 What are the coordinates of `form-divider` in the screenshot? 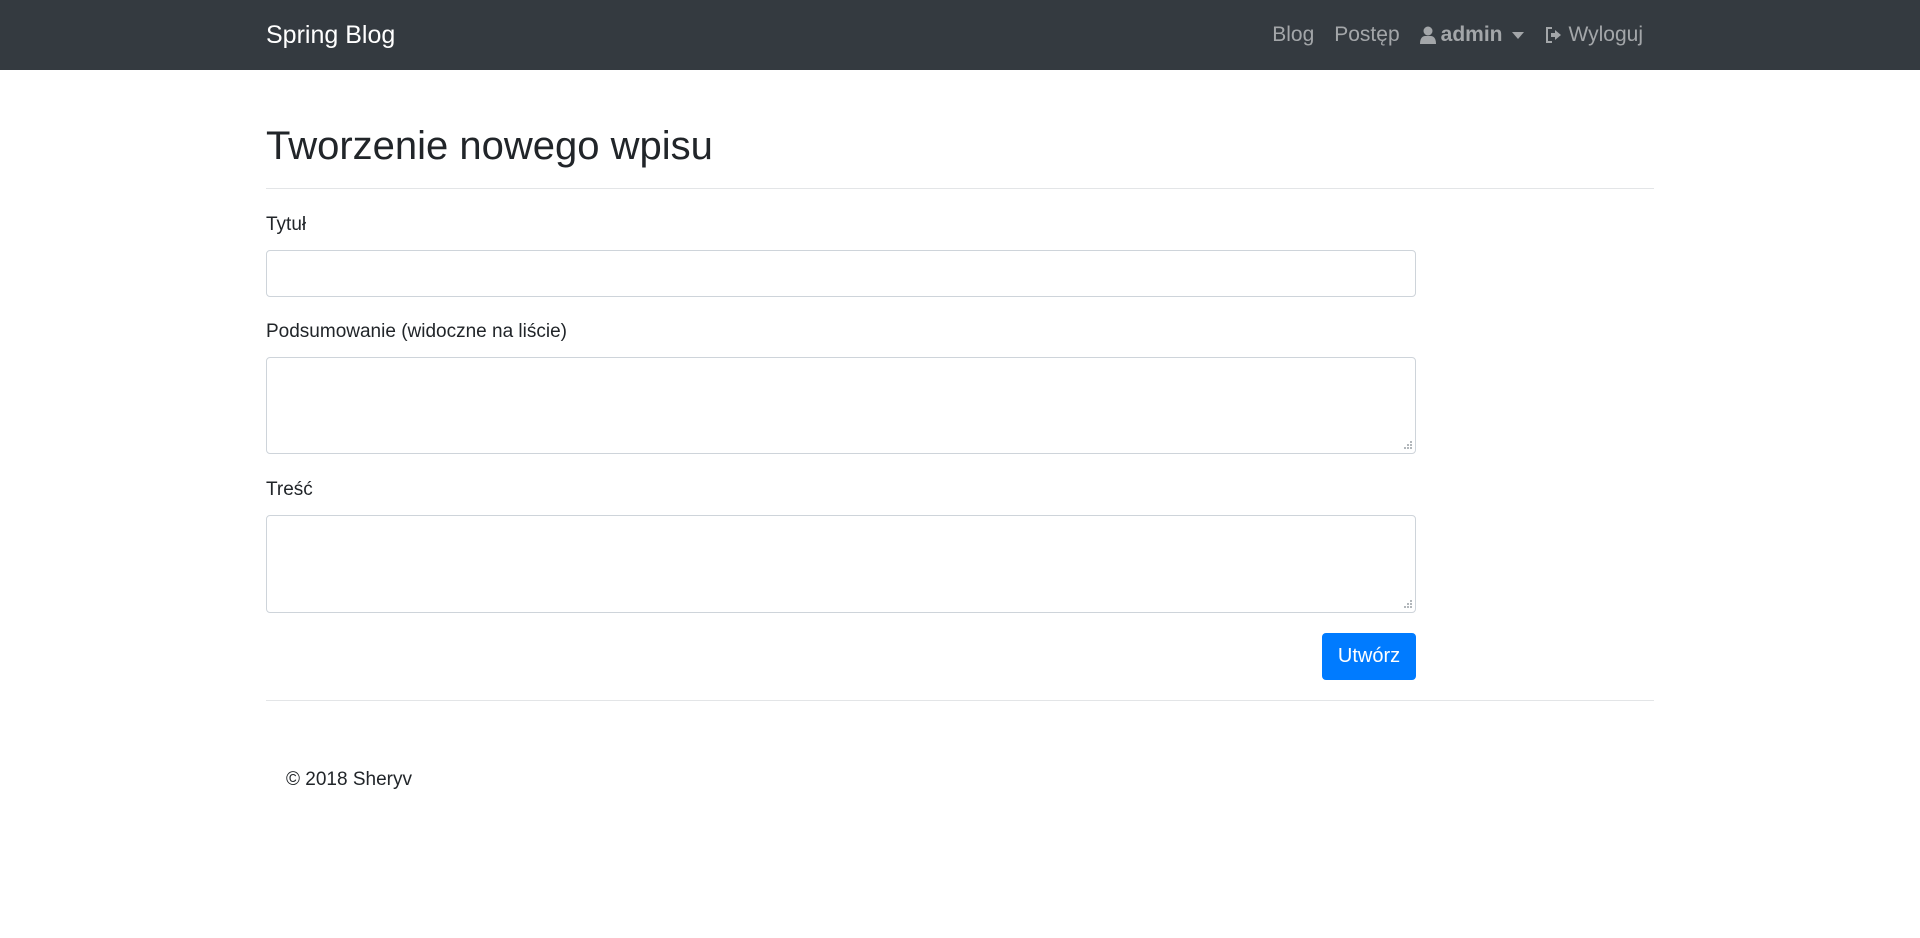 It's located at (960, 700).